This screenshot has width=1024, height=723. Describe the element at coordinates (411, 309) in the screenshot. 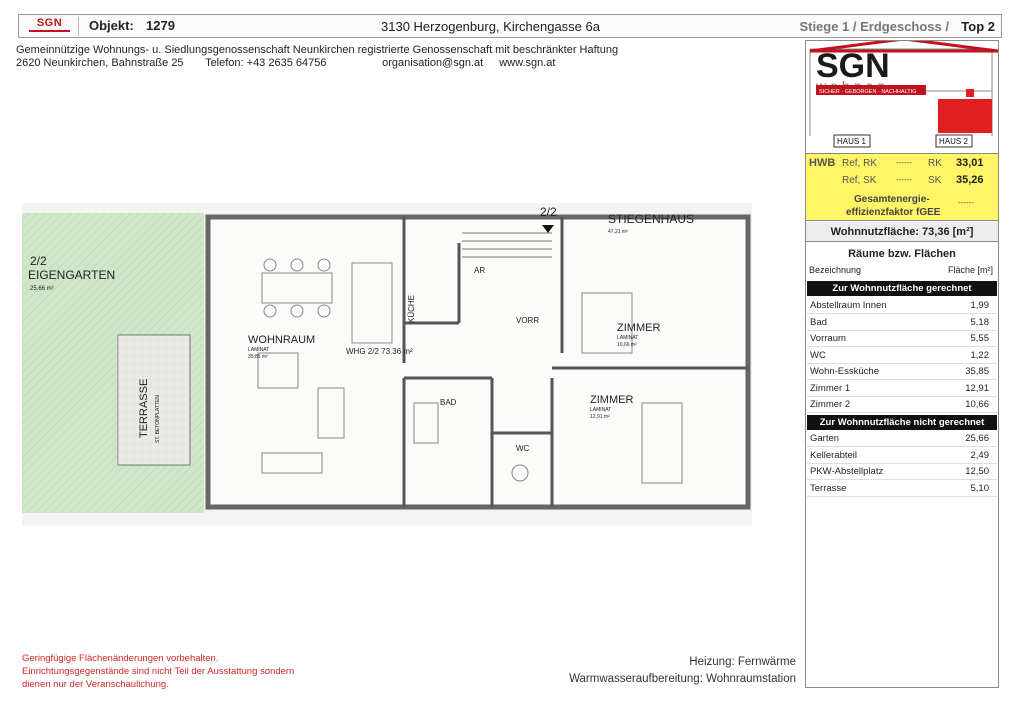

I see `label-kueche: KÜCHE` at that location.